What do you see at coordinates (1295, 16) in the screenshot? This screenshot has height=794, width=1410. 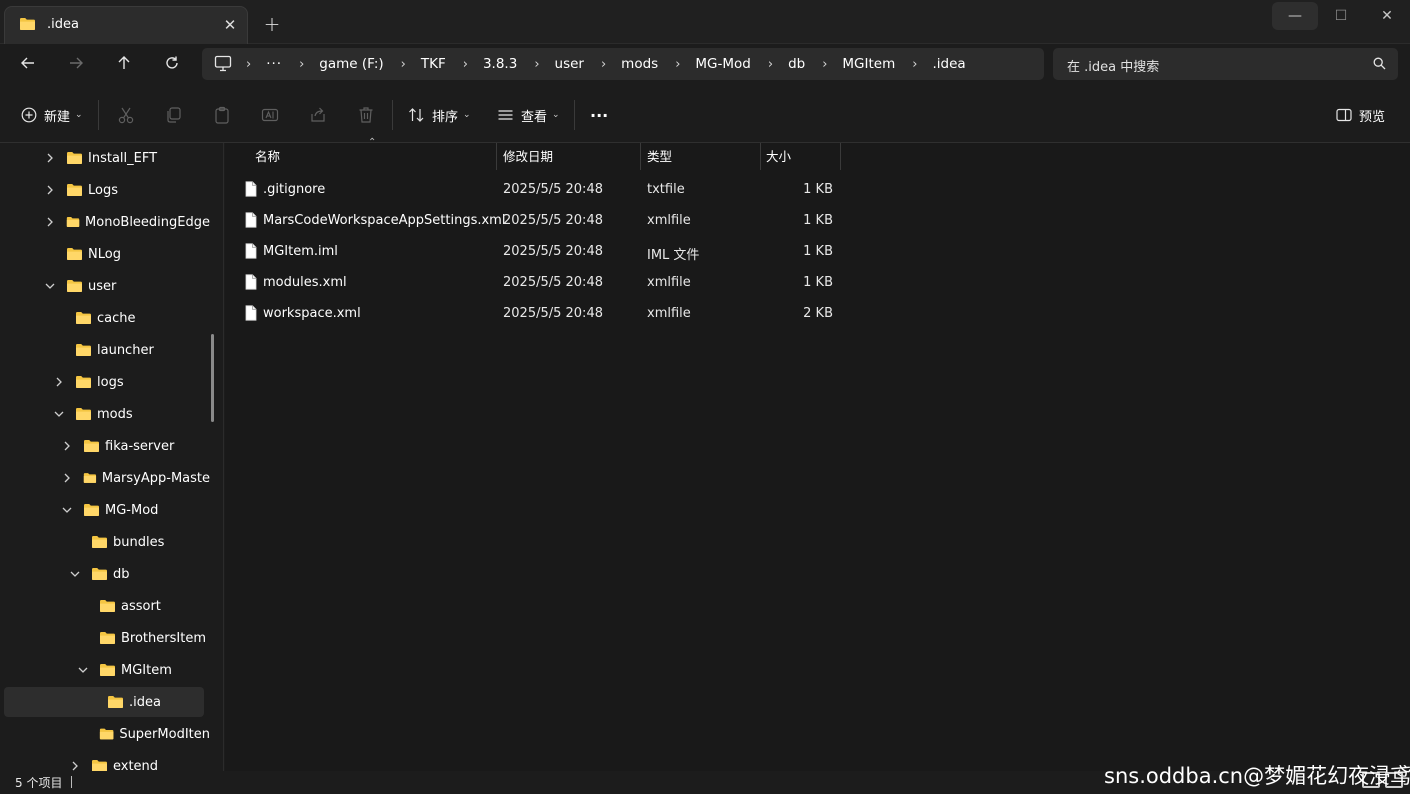 I see `minimize-button: —` at bounding box center [1295, 16].